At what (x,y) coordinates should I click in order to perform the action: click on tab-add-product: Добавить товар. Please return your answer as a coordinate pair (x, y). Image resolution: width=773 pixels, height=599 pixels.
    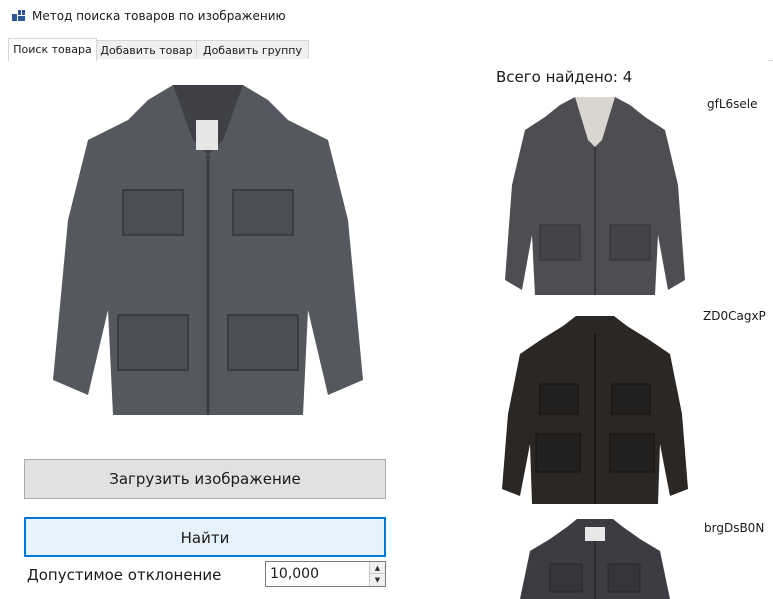
    Looking at the image, I should click on (146, 49).